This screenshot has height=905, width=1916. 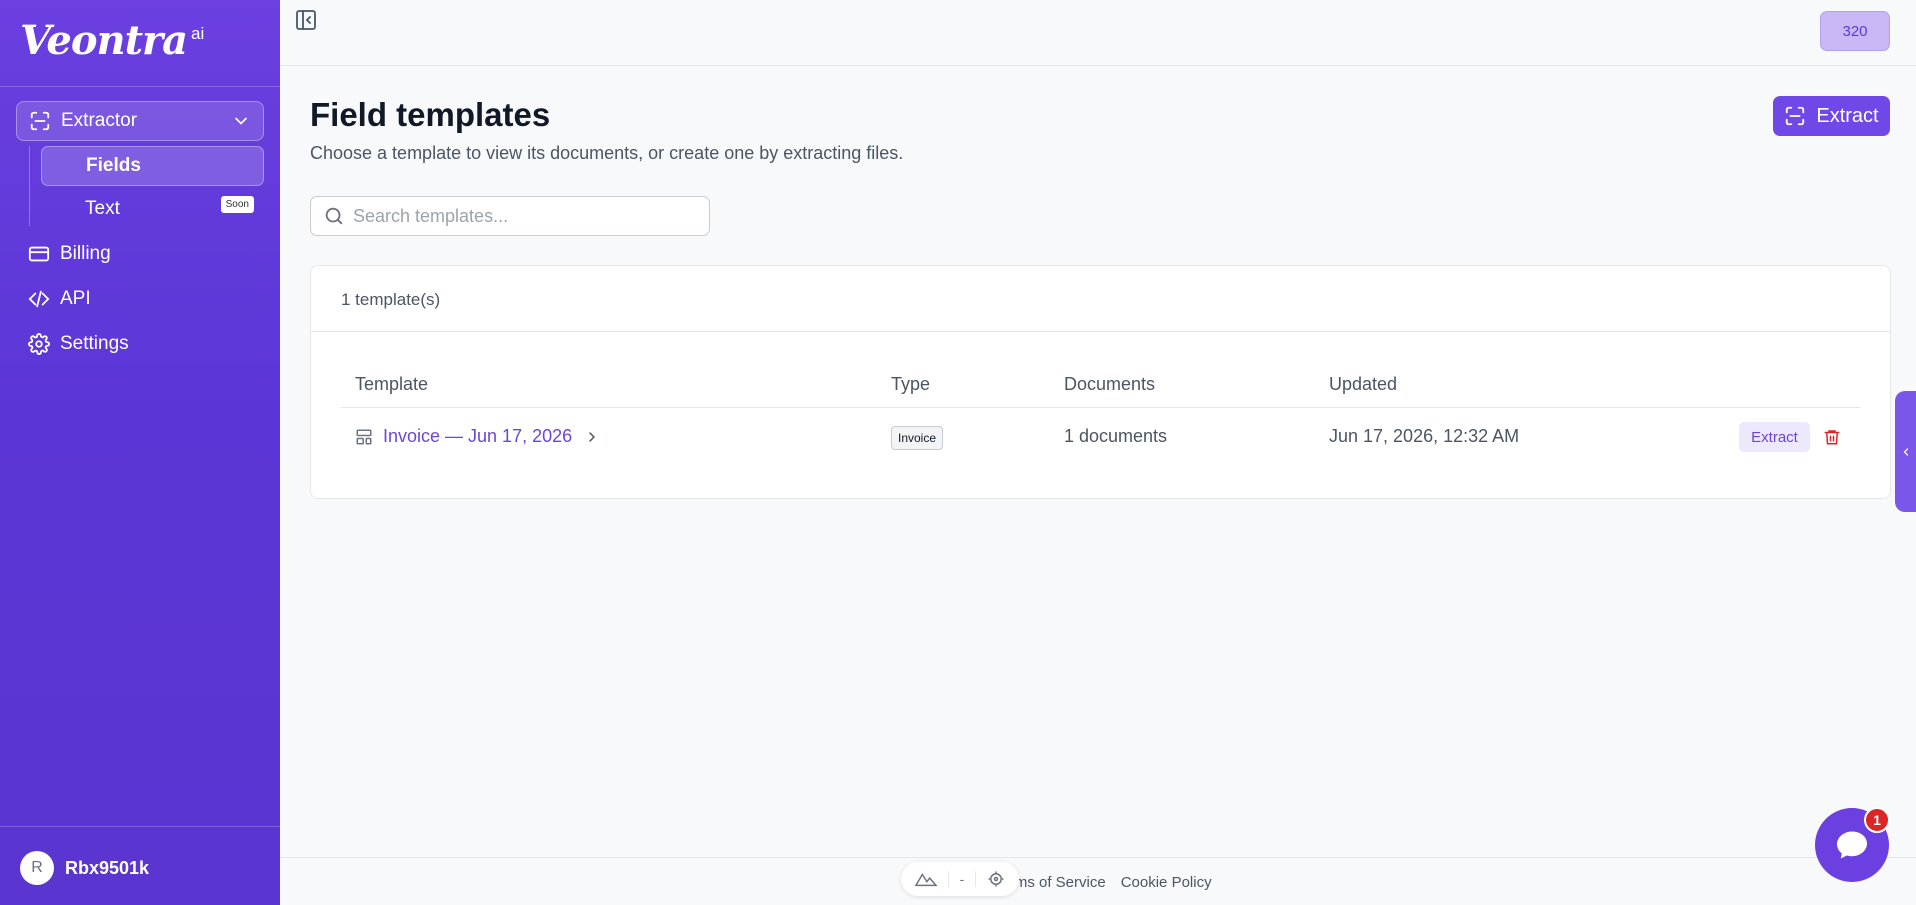 What do you see at coordinates (1852, 845) in the screenshot?
I see `chat-bubble-icon` at bounding box center [1852, 845].